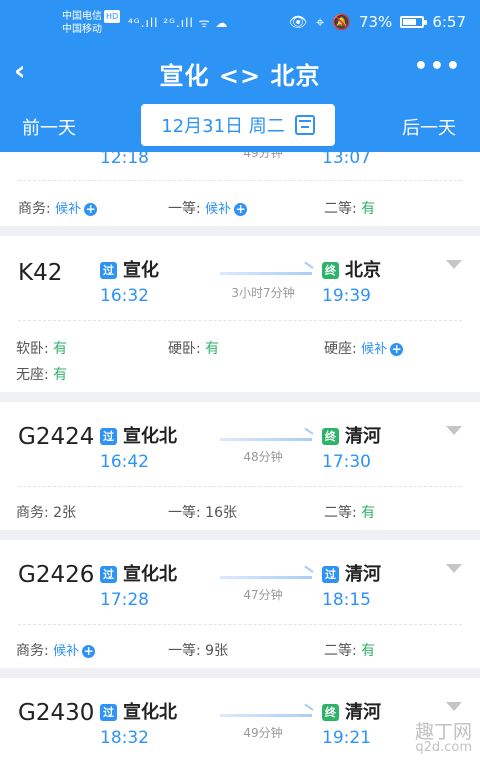 The image size is (480, 760). Describe the element at coordinates (124, 296) in the screenshot. I see `departure-time: 16:32` at that location.